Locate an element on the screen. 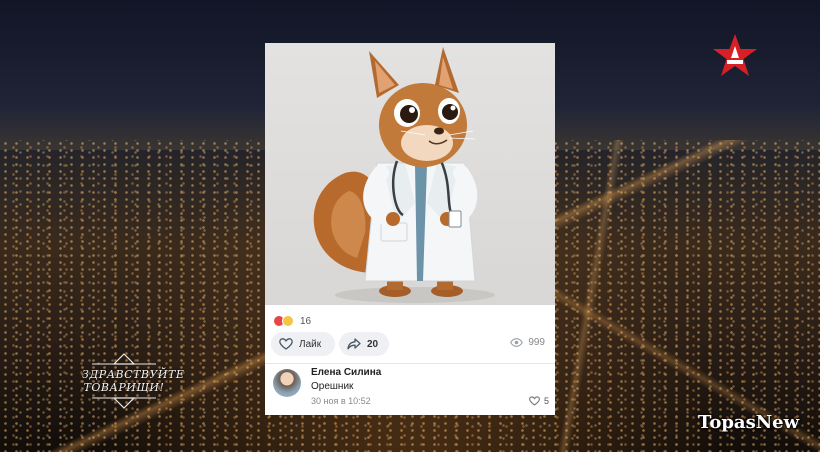 The width and height of the screenshot is (820, 452). comment-text: Орешник is located at coordinates (332, 386).